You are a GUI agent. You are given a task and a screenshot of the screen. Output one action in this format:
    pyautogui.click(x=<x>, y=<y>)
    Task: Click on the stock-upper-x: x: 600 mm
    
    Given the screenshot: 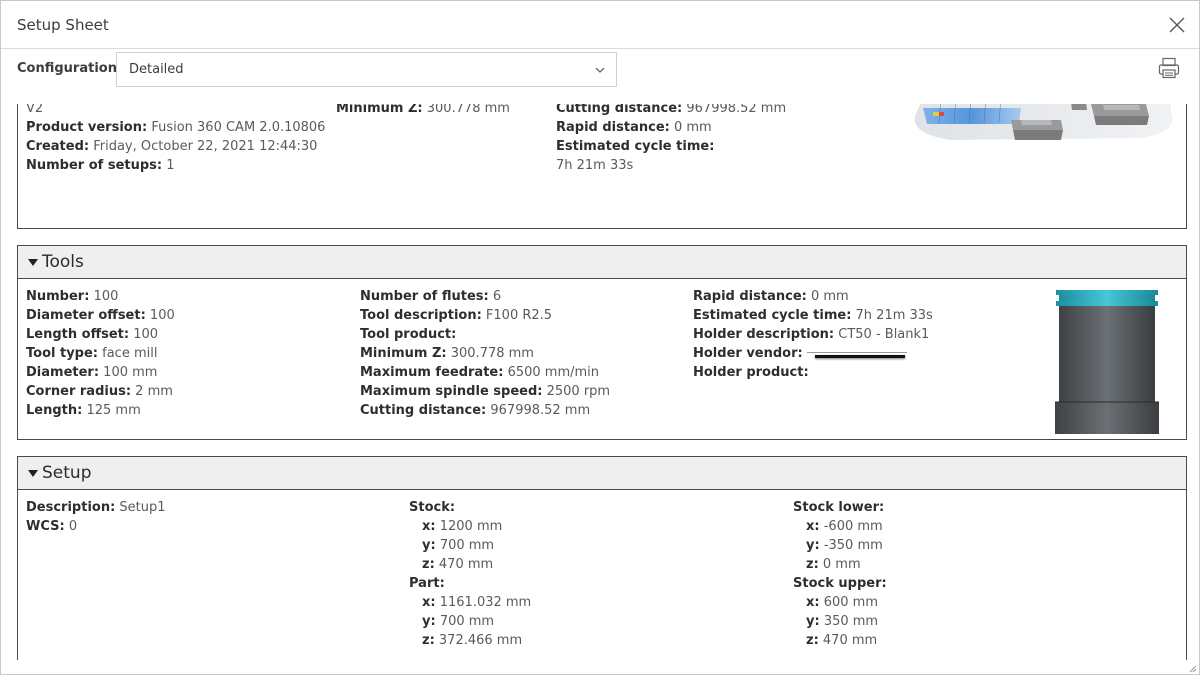 What is the action you would take?
    pyautogui.click(x=842, y=602)
    